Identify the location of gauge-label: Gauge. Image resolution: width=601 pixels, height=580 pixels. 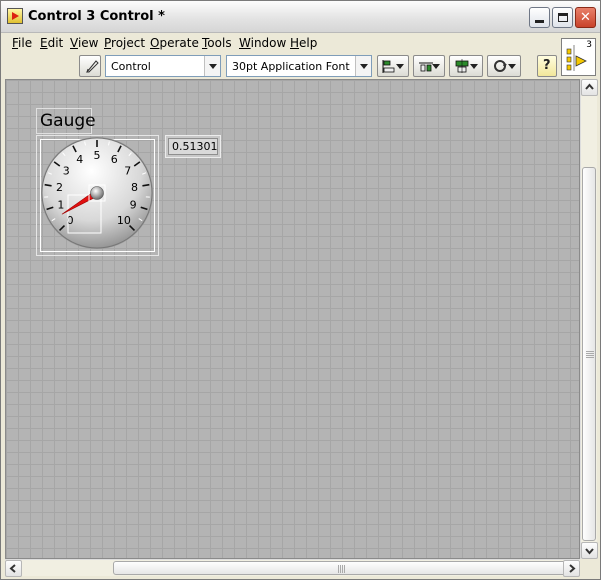
(68, 121).